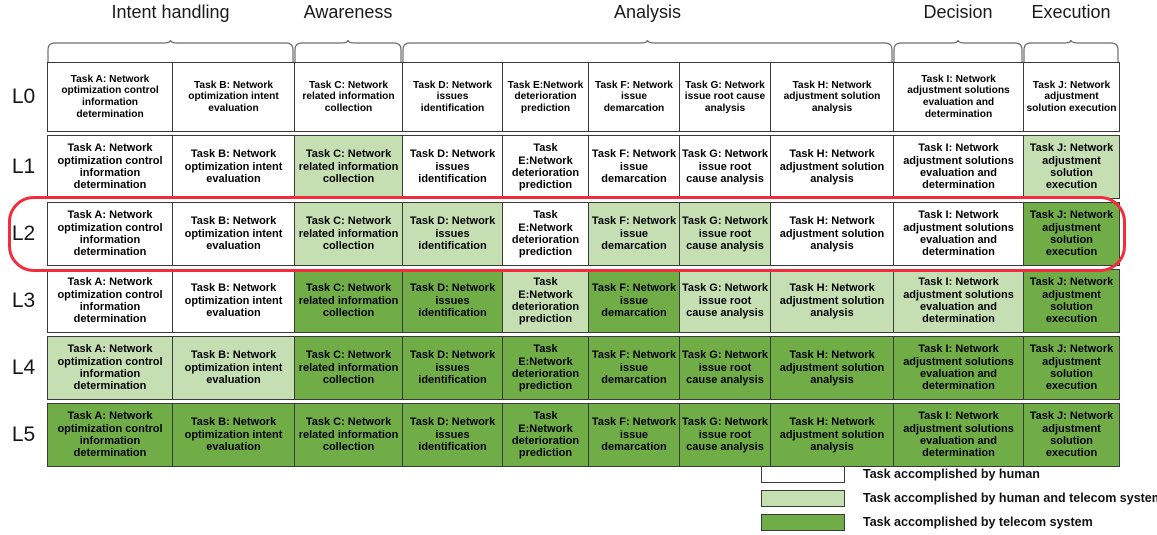 This screenshot has height=535, width=1157. I want to click on task-cell-l5-f: Task F: Network issue demarcation, so click(634, 435).